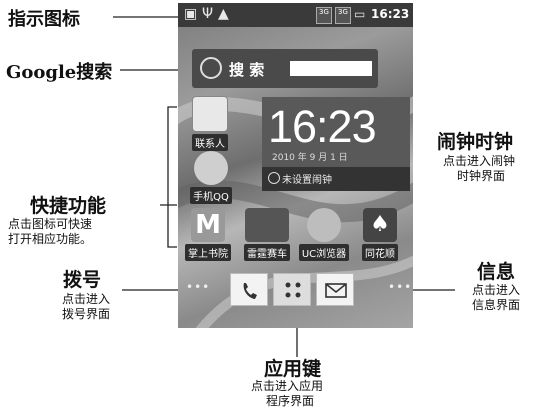 Image resolution: width=551 pixels, height=409 pixels. Describe the element at coordinates (285, 68) in the screenshot. I see `google-search-widget: 搜 索` at that location.